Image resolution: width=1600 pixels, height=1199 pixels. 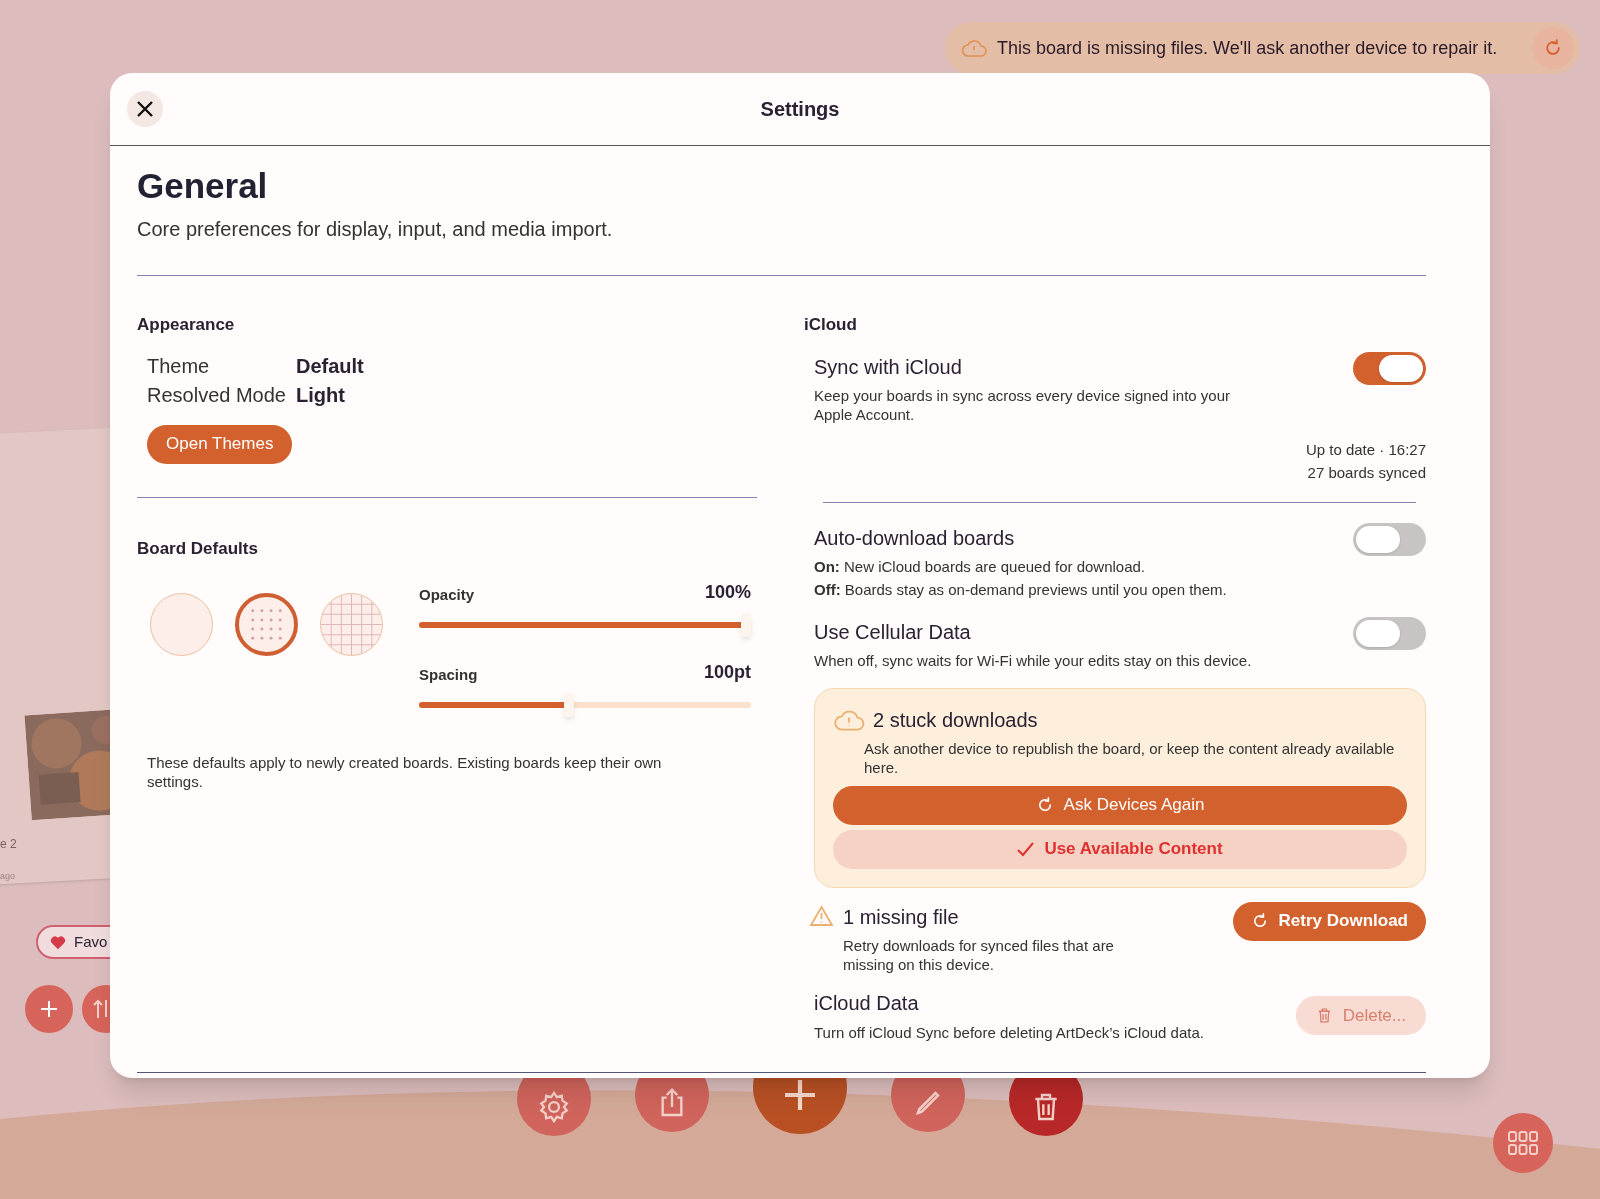 What do you see at coordinates (867, 1003) in the screenshot?
I see `setting-title: iCloud Data` at bounding box center [867, 1003].